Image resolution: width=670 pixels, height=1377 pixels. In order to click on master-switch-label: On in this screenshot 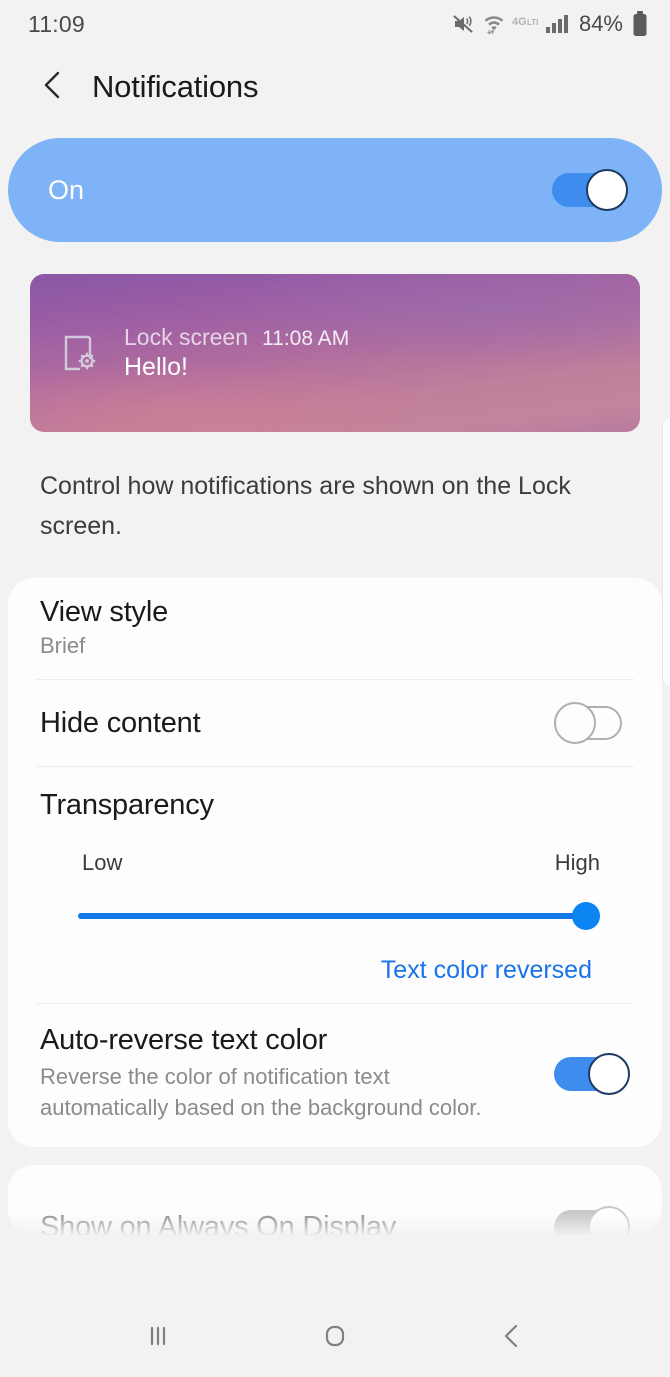, I will do `click(66, 189)`.